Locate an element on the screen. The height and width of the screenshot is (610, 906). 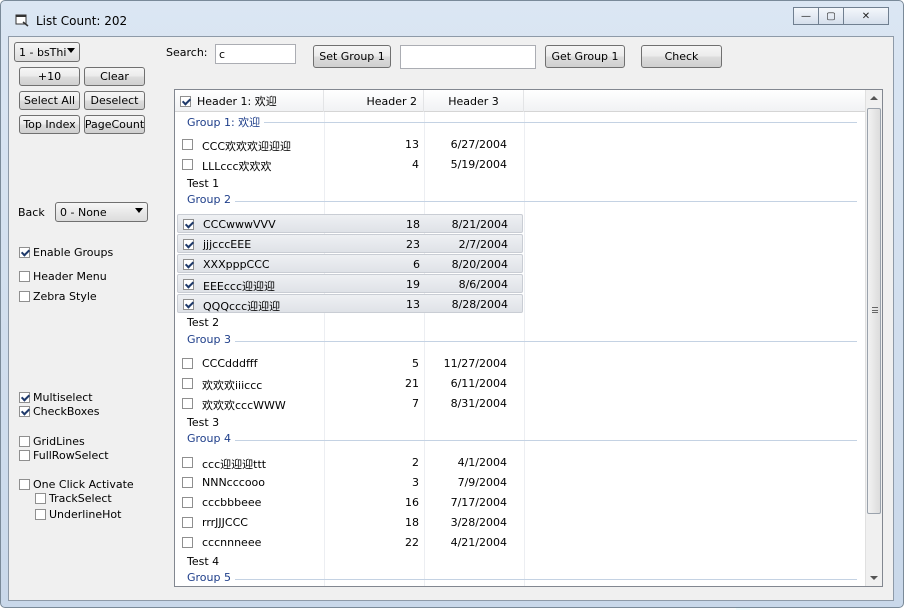
row-name: 欢欢欢iiiccc is located at coordinates (232, 385).